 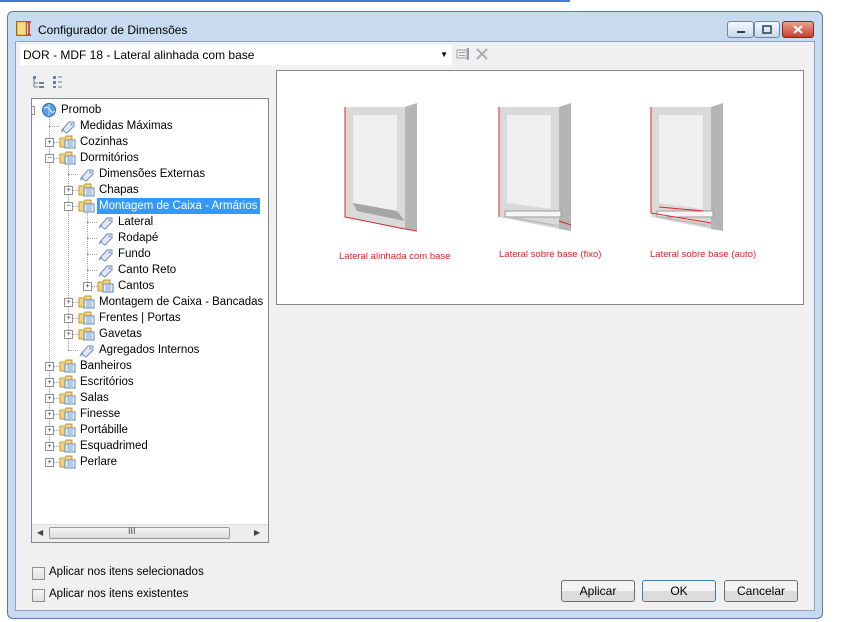 I want to click on tree-item-label: Dormitórios, so click(x=109, y=158).